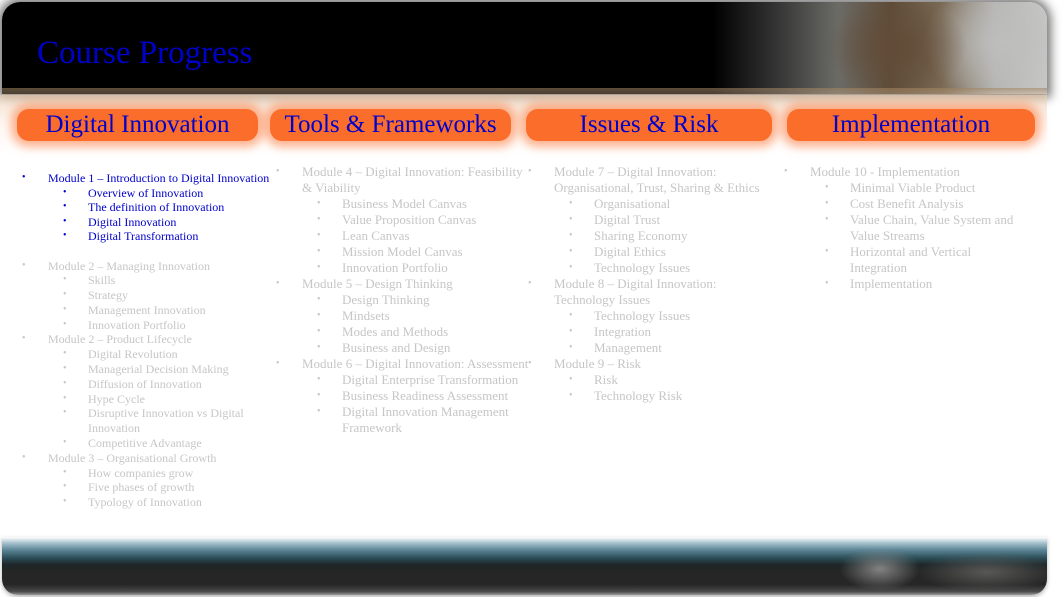 The width and height of the screenshot is (1062, 597). I want to click on topic-label: Business and Design, so click(396, 347).